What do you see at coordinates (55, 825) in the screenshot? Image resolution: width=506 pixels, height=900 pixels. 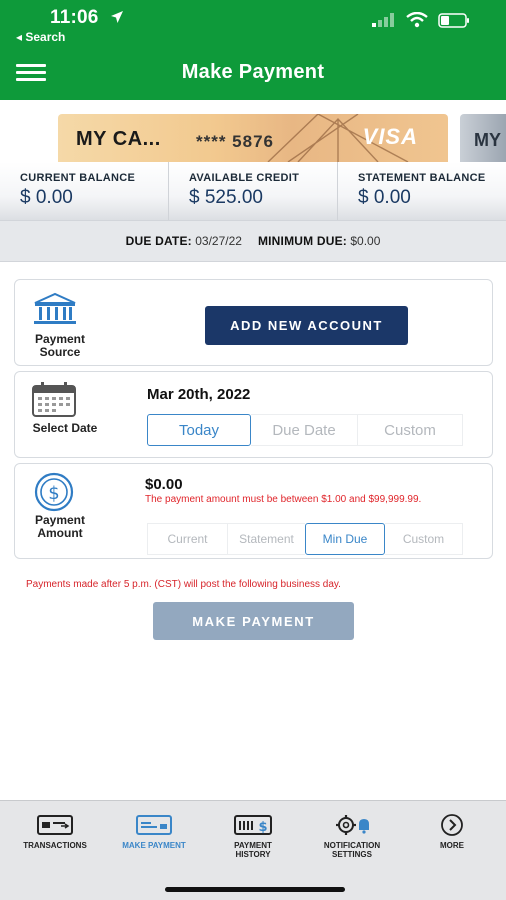 I see `transactions-card-icon` at bounding box center [55, 825].